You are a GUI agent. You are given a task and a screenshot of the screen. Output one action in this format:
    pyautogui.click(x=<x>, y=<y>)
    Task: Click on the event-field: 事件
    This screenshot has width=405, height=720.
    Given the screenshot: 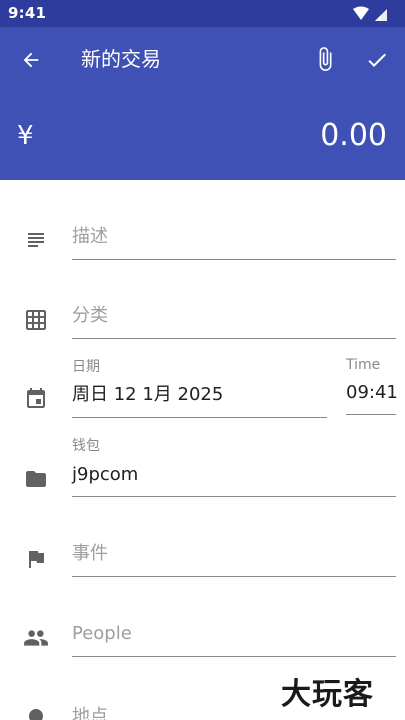 What is the action you would take?
    pyautogui.click(x=234, y=559)
    